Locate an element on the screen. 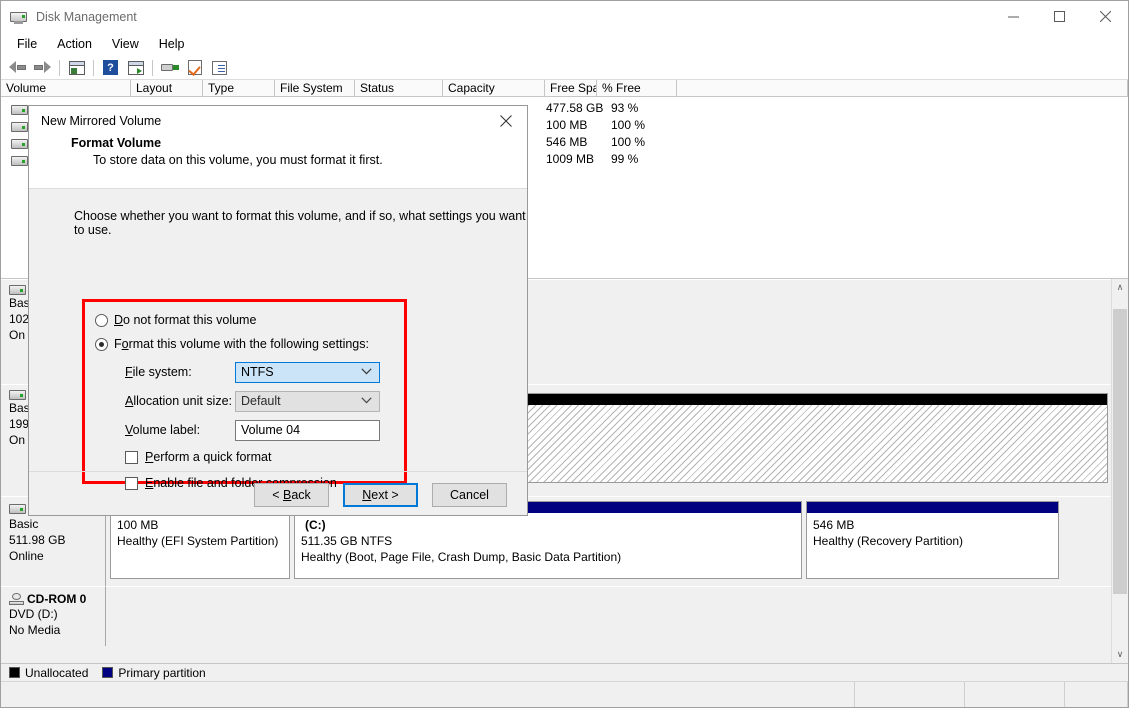 This screenshot has width=1129, height=708. partition-details: 546 MB Healthy (Recovery Partition) is located at coordinates (932, 531).